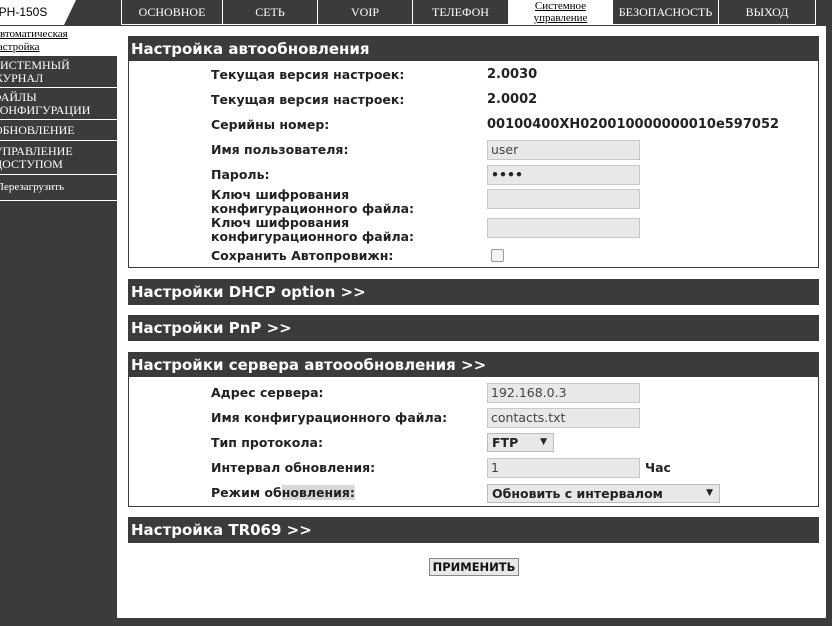 This screenshot has height=626, width=832. What do you see at coordinates (270, 124) in the screenshot?
I see `serial-label: Серийны номер:` at bounding box center [270, 124].